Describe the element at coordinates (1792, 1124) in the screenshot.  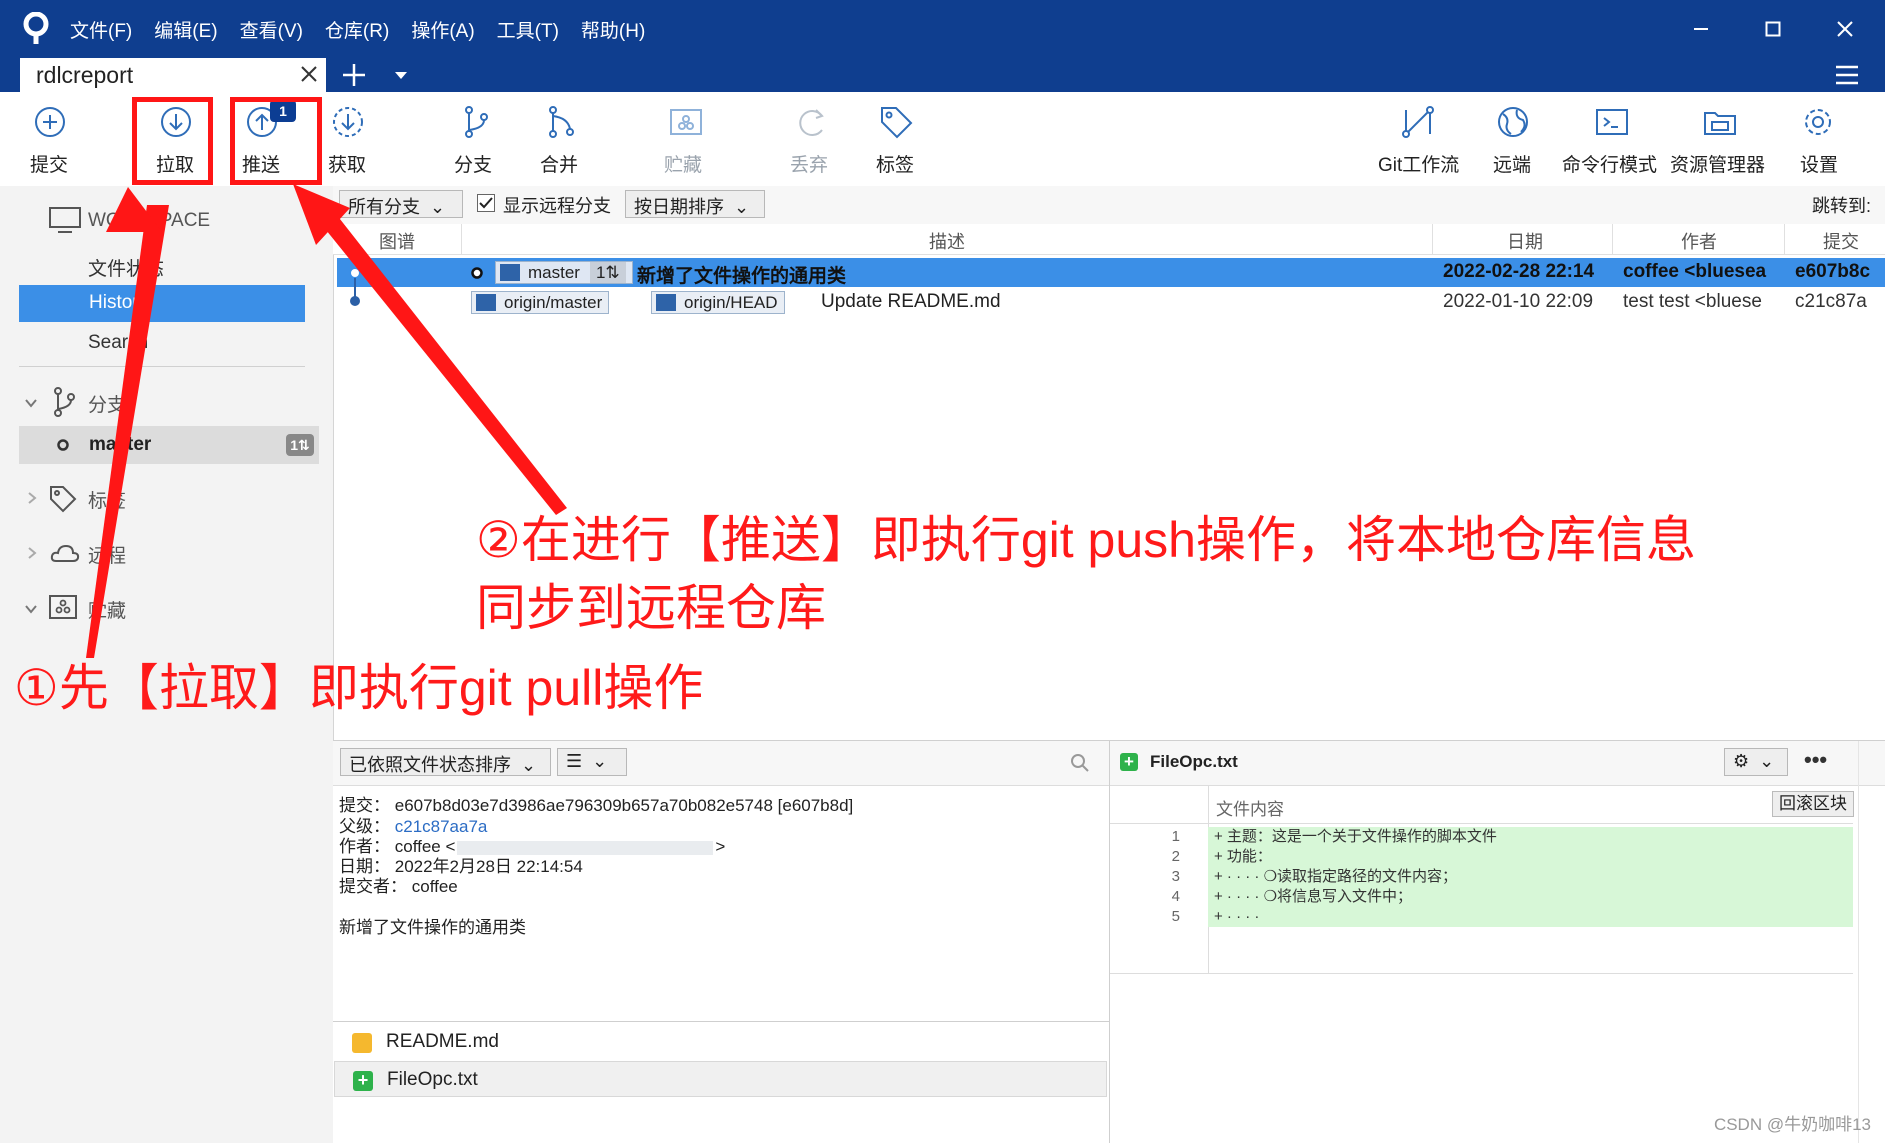
I see `watermark-text: CSDN @牛奶咖啡13` at that location.